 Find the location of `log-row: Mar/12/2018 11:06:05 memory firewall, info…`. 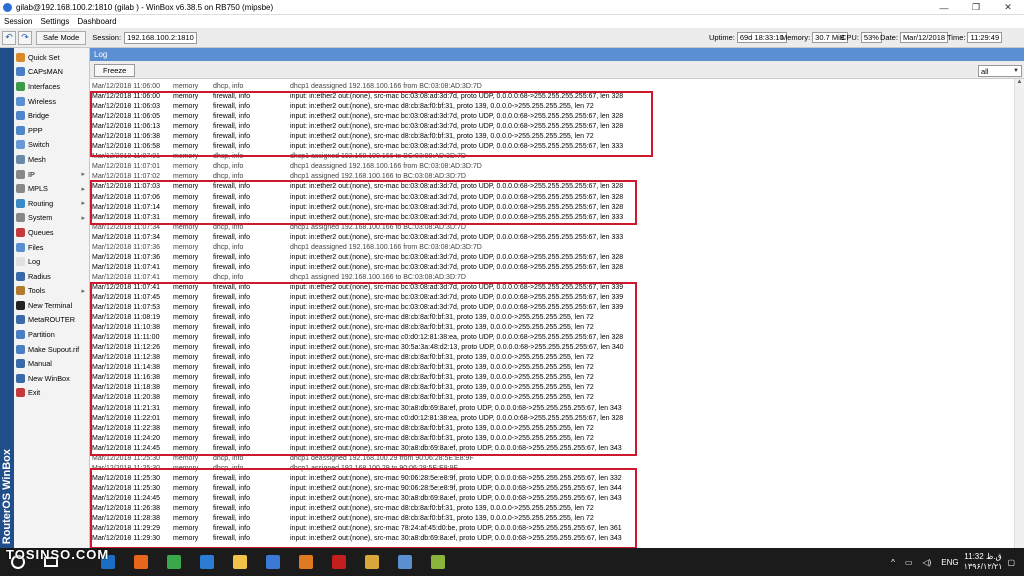

log-row: Mar/12/2018 11:06:05 memory firewall, info… is located at coordinates (551, 117).